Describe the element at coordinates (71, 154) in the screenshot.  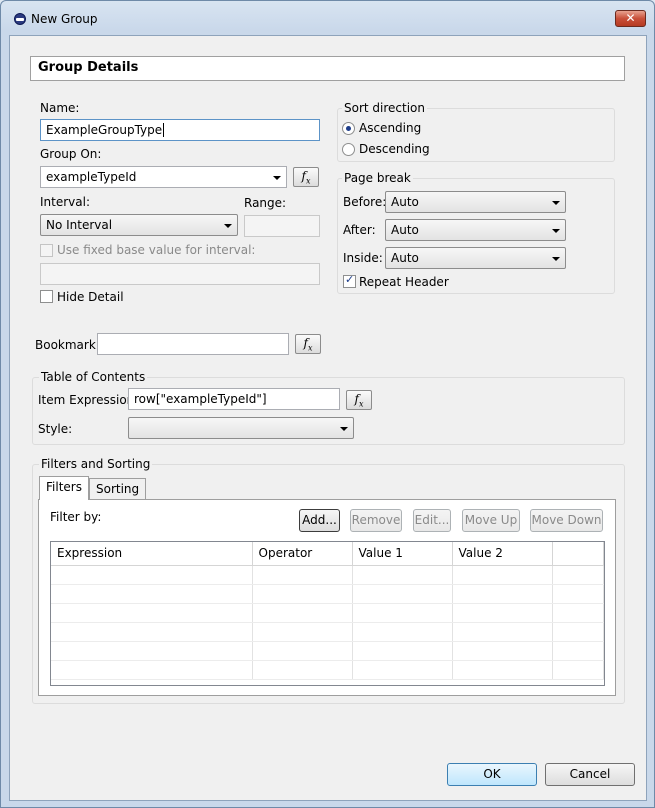
I see `group-on-label: Group On:` at that location.